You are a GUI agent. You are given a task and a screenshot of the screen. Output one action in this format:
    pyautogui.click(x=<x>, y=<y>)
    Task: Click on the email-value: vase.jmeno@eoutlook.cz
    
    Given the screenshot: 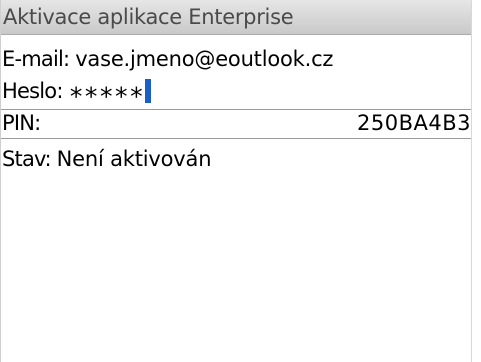 What is the action you would take?
    pyautogui.click(x=204, y=59)
    